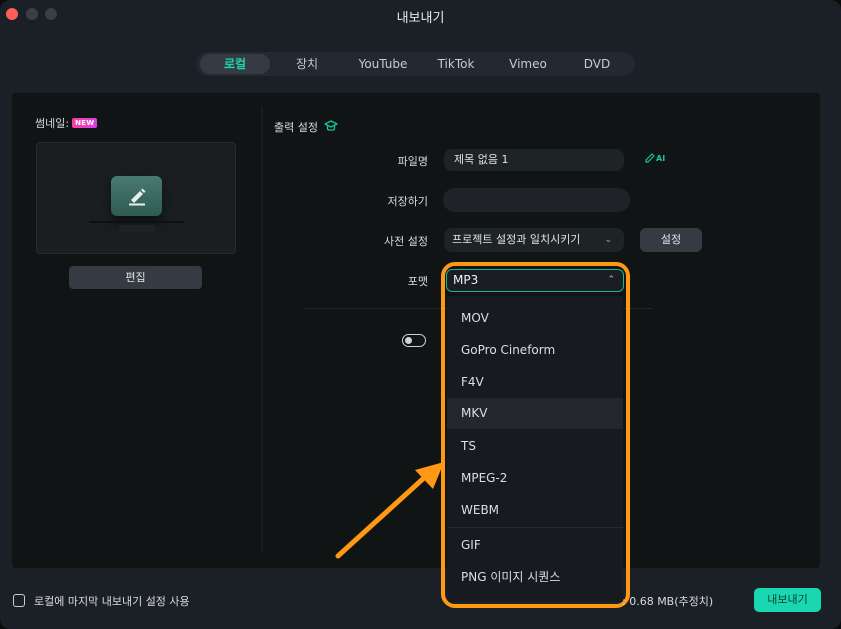 The height and width of the screenshot is (629, 841). I want to click on setting-toggle, so click(414, 340).